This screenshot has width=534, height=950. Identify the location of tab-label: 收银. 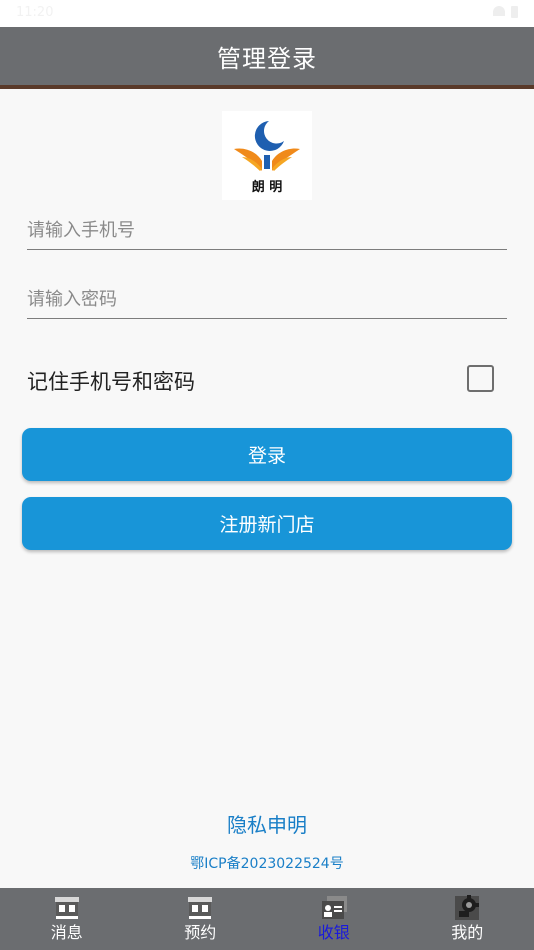
(333, 932).